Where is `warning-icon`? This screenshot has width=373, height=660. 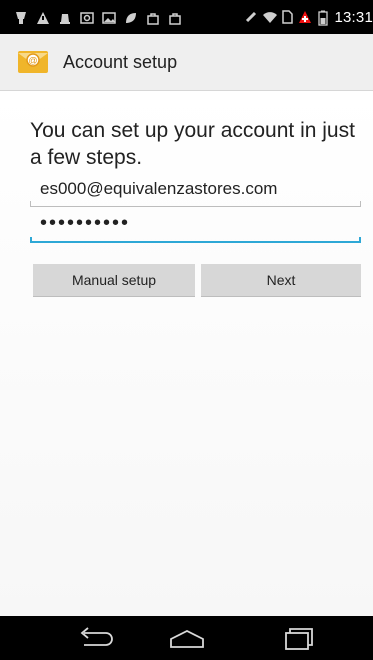 warning-icon is located at coordinates (43, 18).